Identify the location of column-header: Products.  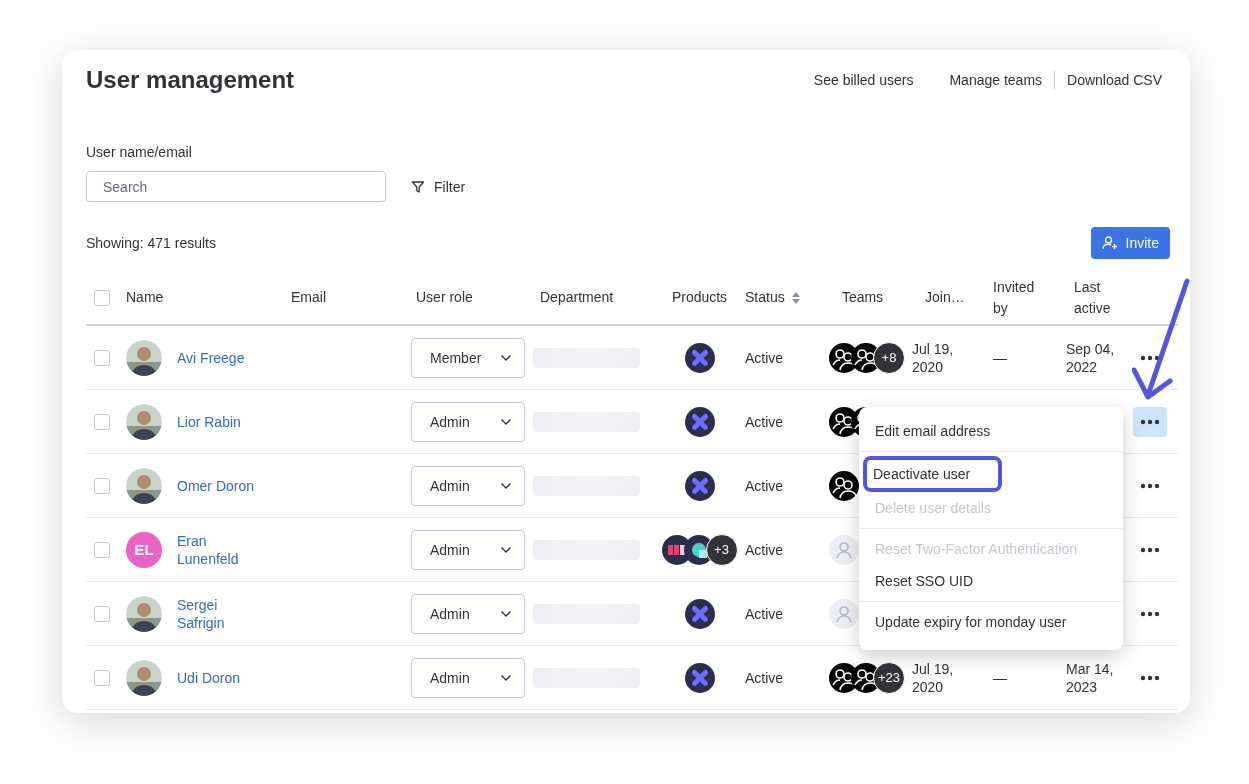
(699, 297).